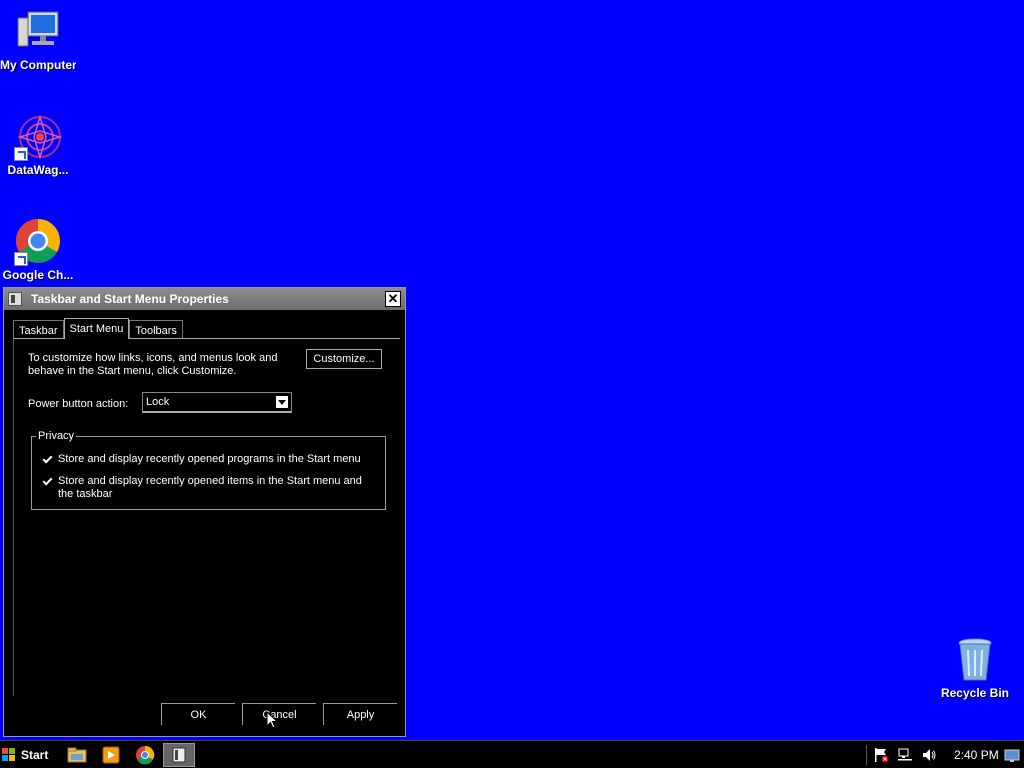 Image resolution: width=1024 pixels, height=768 pixels. I want to click on close-icon: ✕, so click(393, 298).